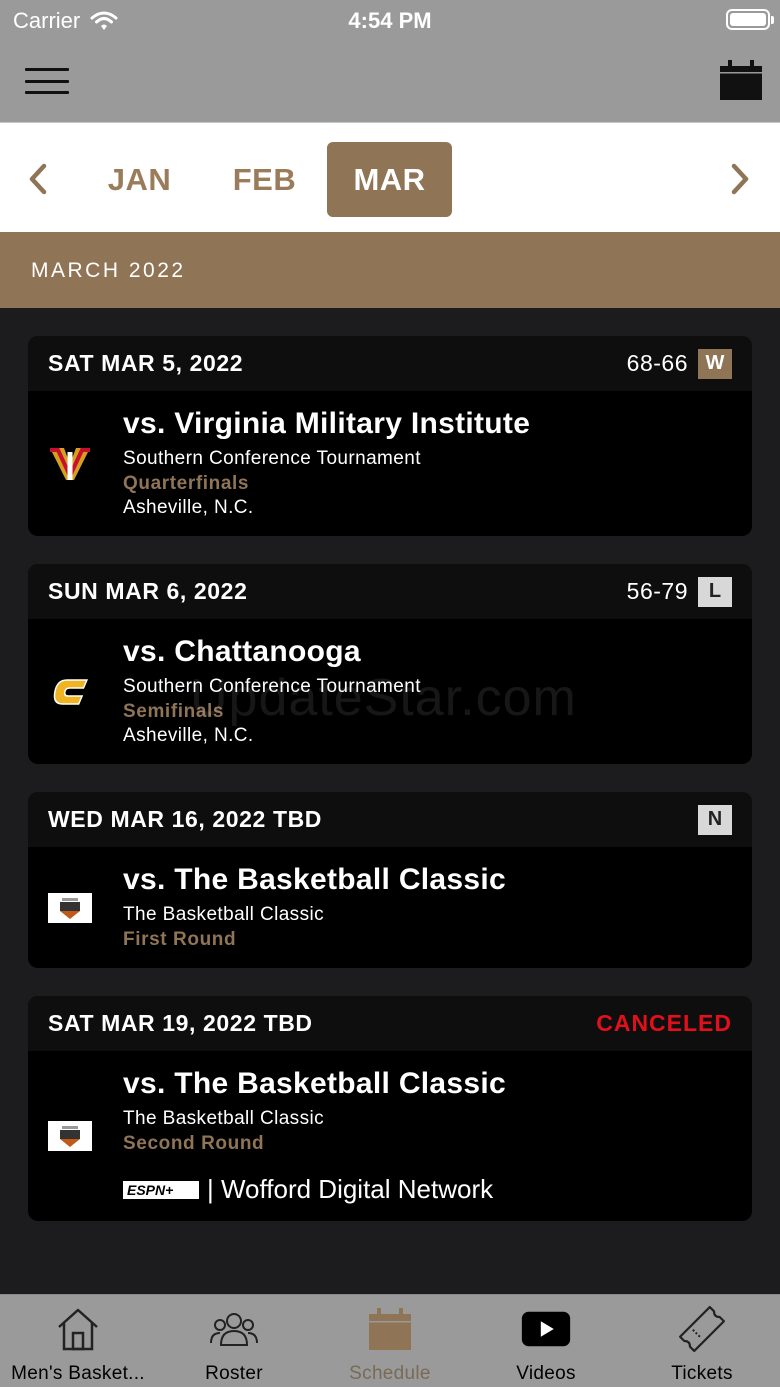 This screenshot has height=1387, width=780. I want to click on status-bar: Carrier 4:54 PM, so click(390, 20).